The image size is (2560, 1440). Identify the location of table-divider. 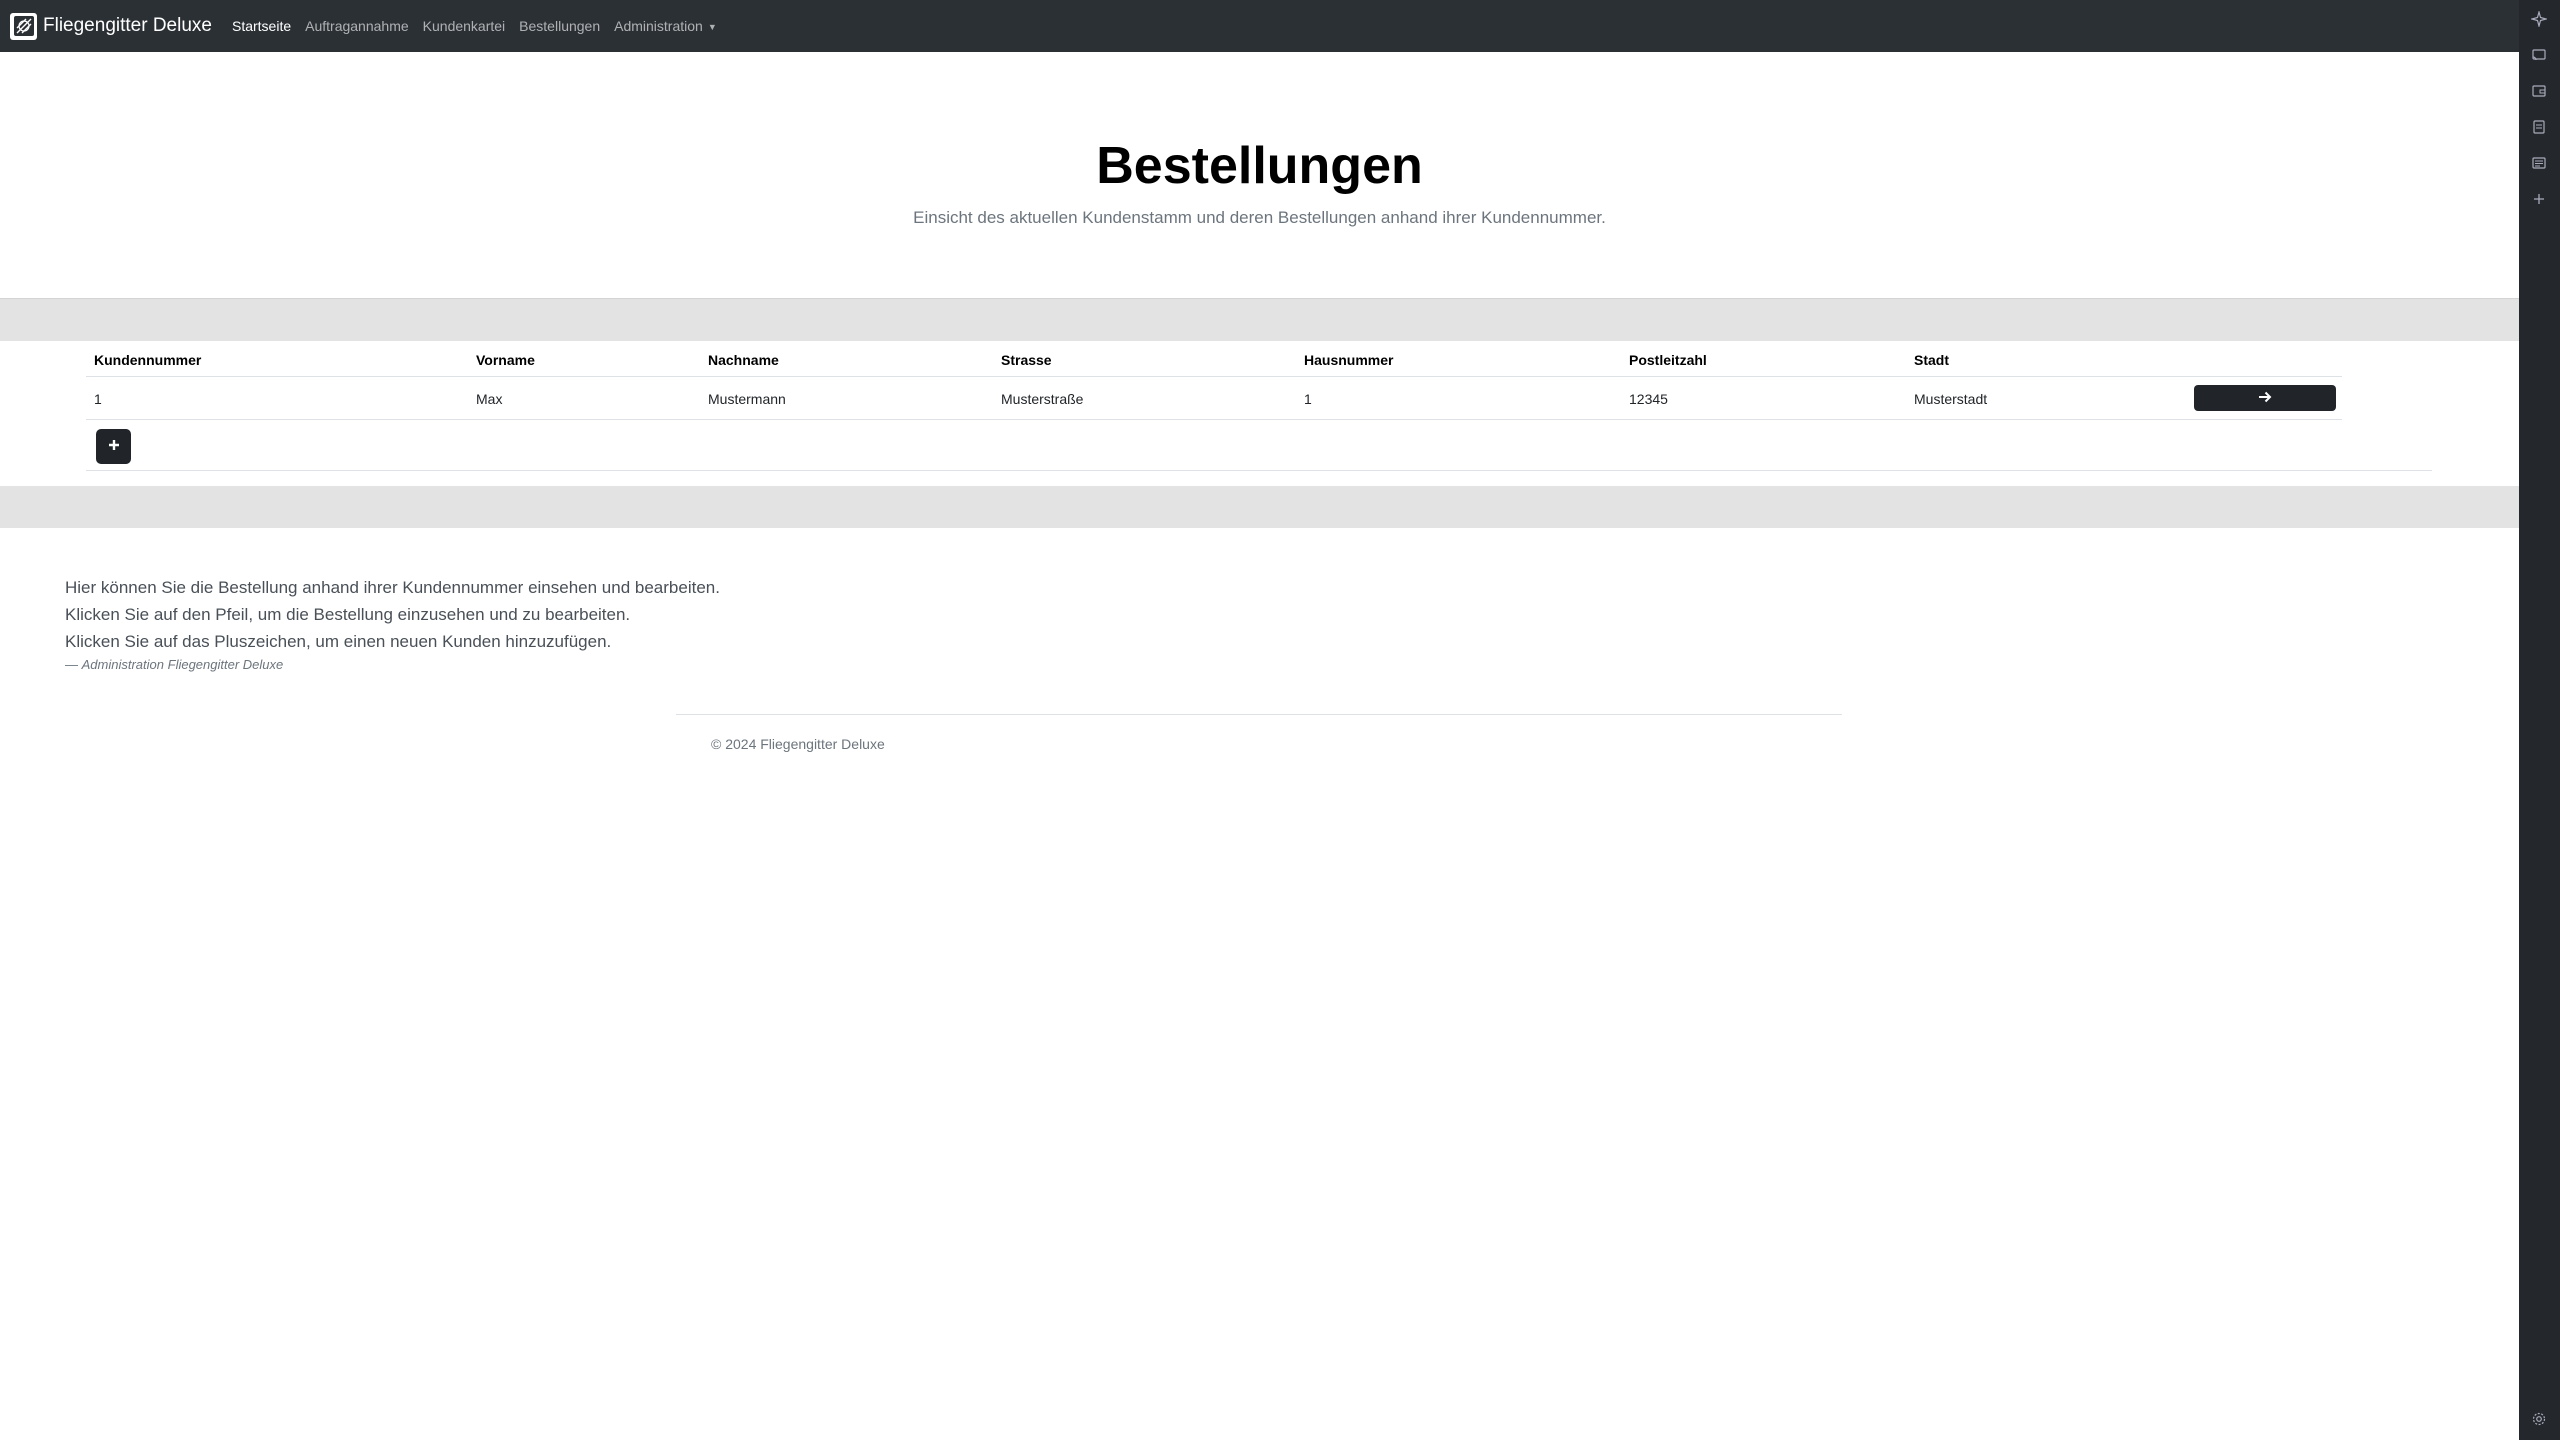
(1259, 470).